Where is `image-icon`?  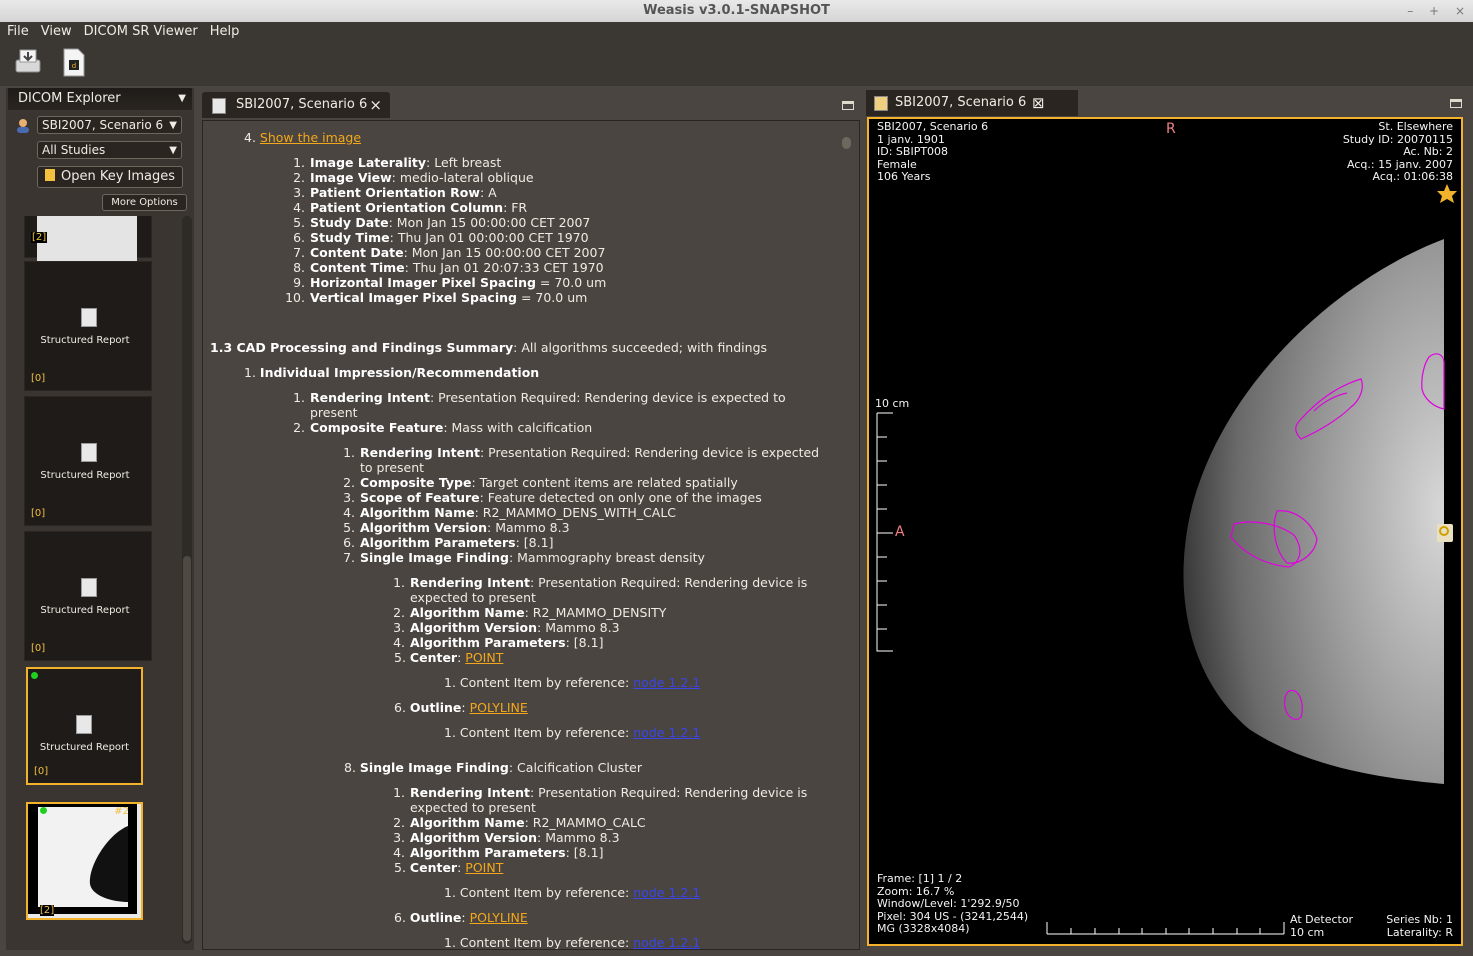 image-icon is located at coordinates (881, 103).